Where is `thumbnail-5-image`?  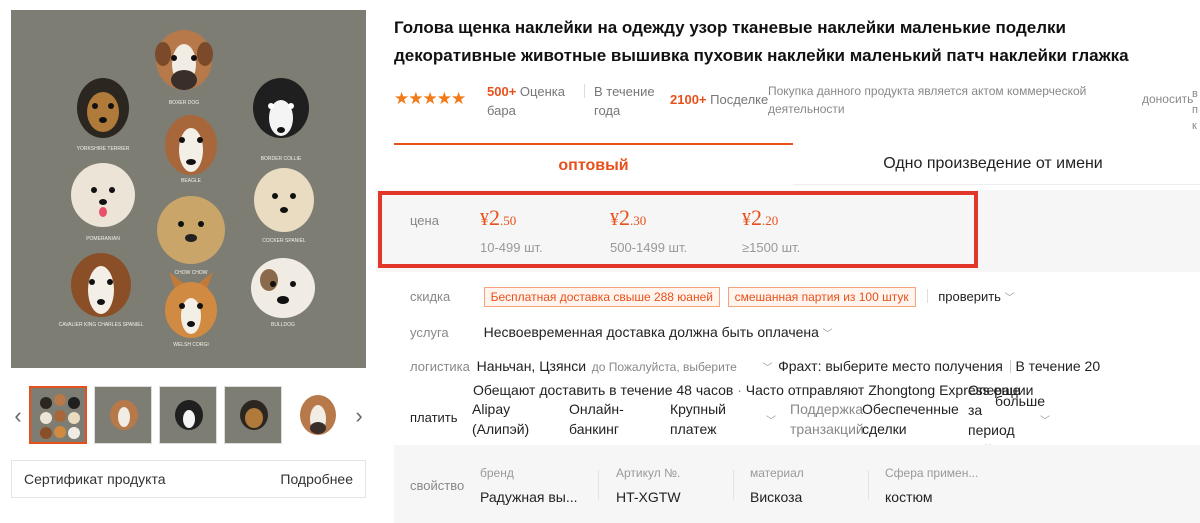
thumbnail-5-image is located at coordinates (318, 415).